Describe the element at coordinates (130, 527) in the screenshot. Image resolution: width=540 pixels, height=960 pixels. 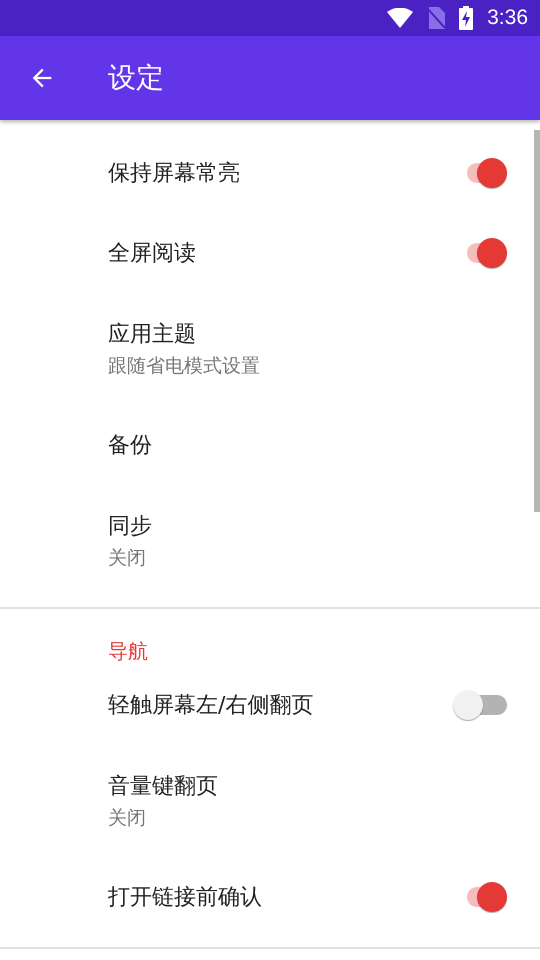
I see `setting-title: 同步` at that location.